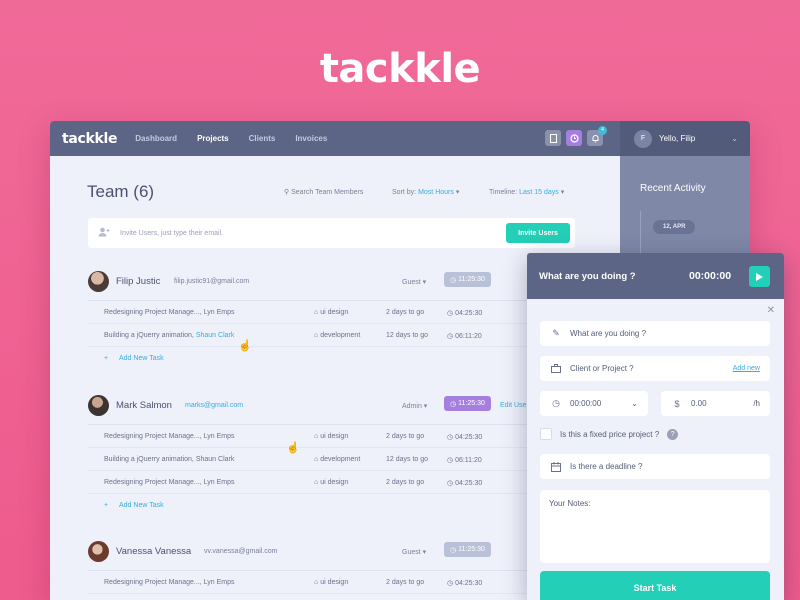 The height and width of the screenshot is (600, 800). What do you see at coordinates (214, 405) in the screenshot?
I see `member-email: marks@gmail.com` at bounding box center [214, 405].